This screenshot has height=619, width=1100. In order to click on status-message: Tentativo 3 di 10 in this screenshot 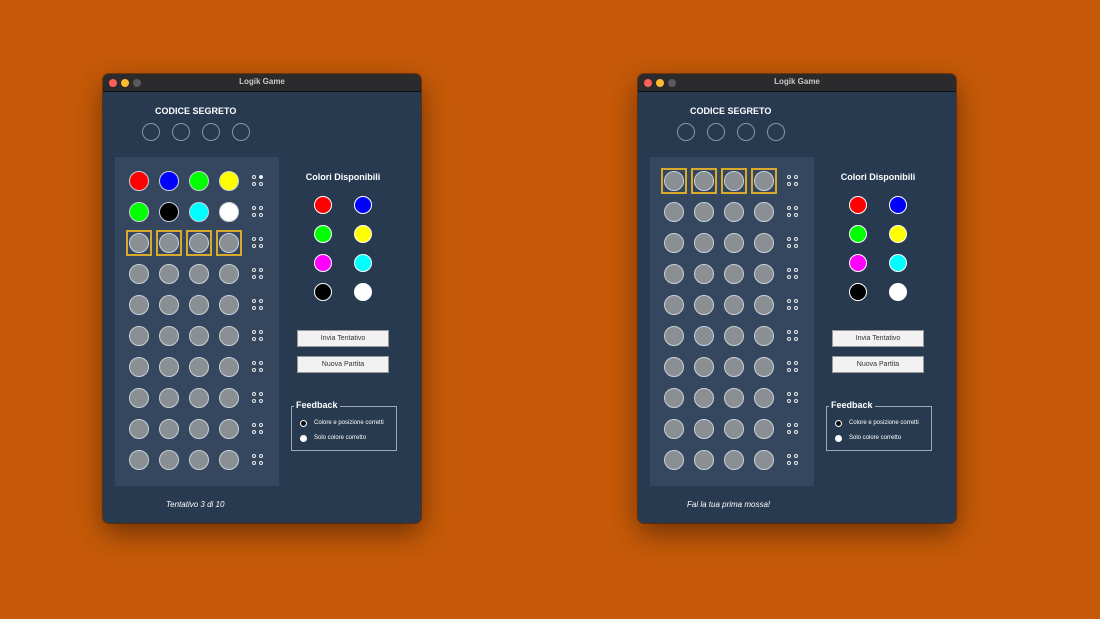, I will do `click(195, 504)`.